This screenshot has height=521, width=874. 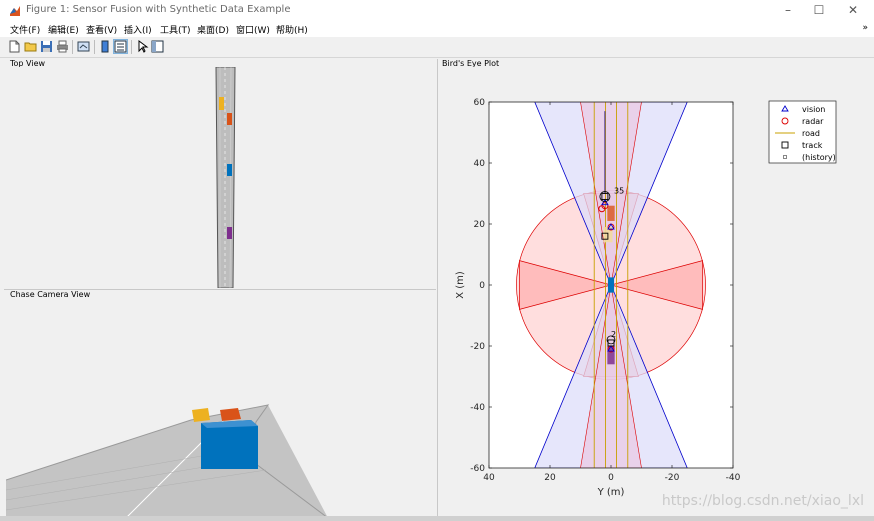 I want to click on vehicle-purple, so click(x=229, y=233).